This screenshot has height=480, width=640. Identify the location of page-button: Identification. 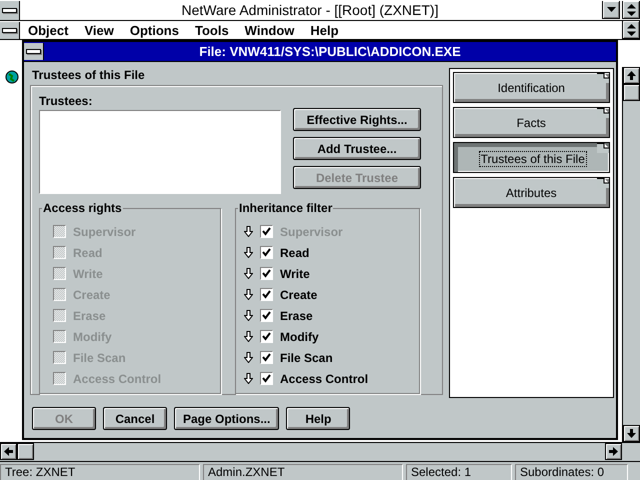
(531, 87).